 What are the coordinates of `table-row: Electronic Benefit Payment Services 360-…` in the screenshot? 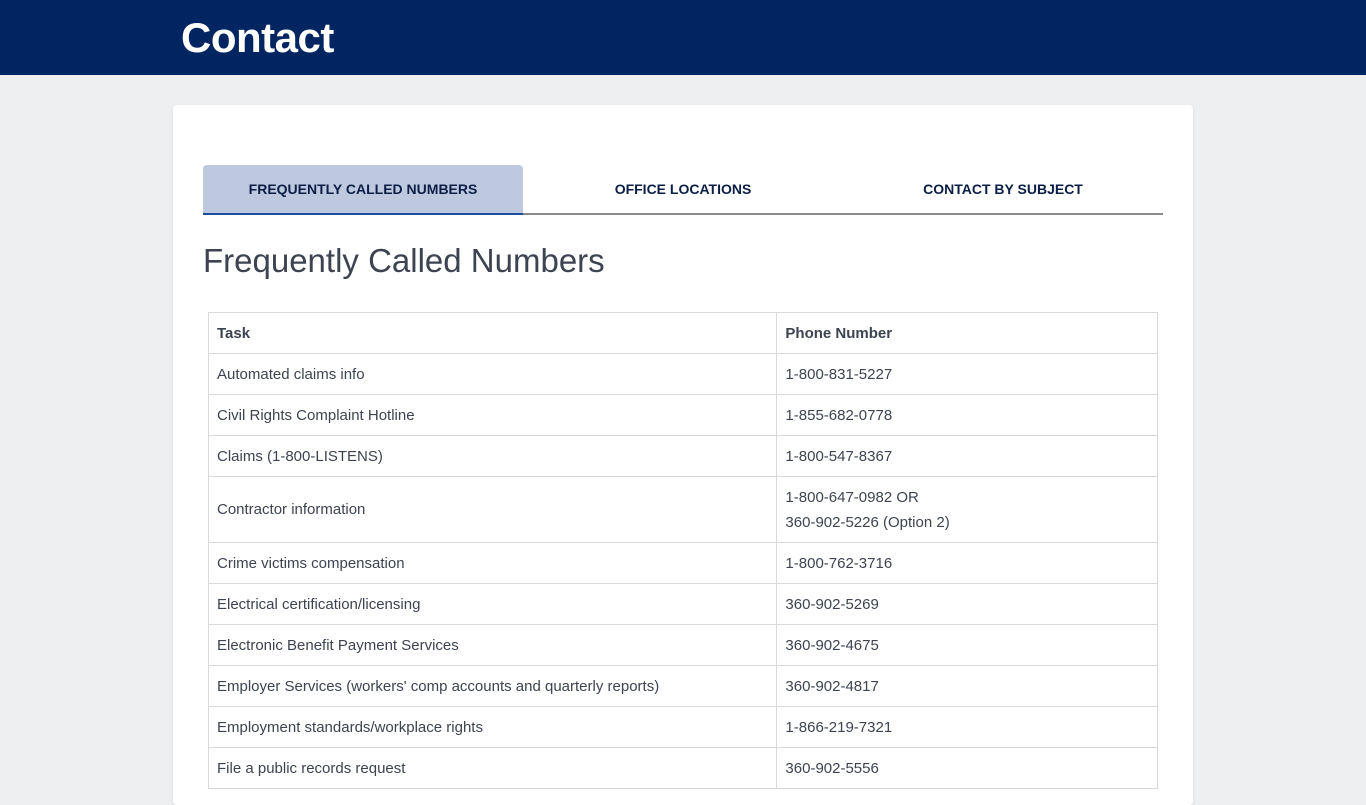 It's located at (682, 645).